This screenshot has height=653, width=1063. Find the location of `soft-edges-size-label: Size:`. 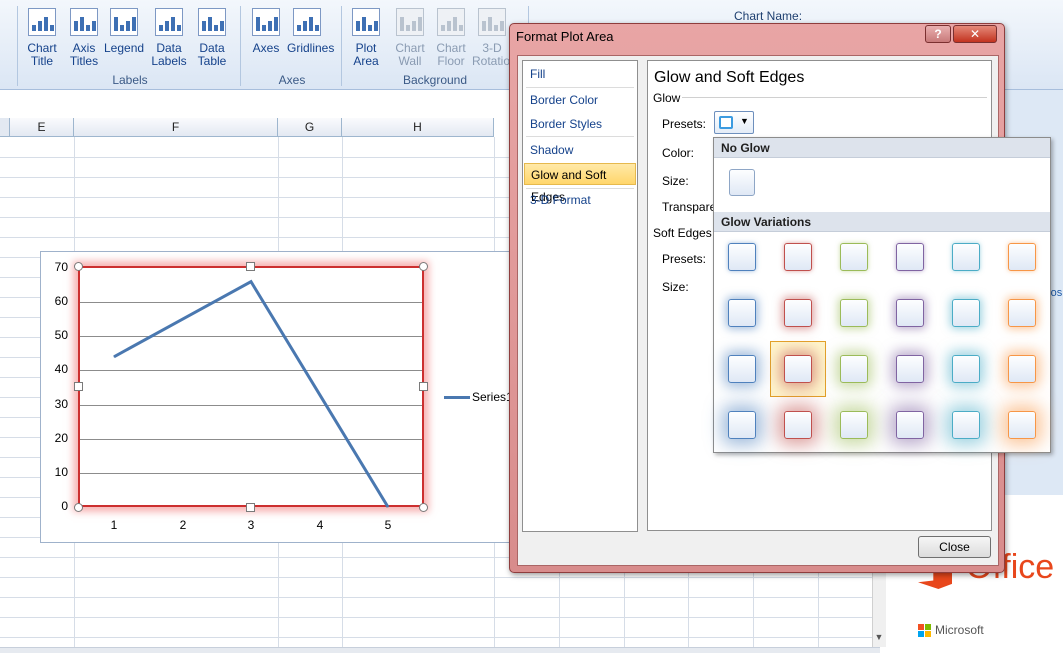

soft-edges-size-label: Size: is located at coordinates (675, 287).